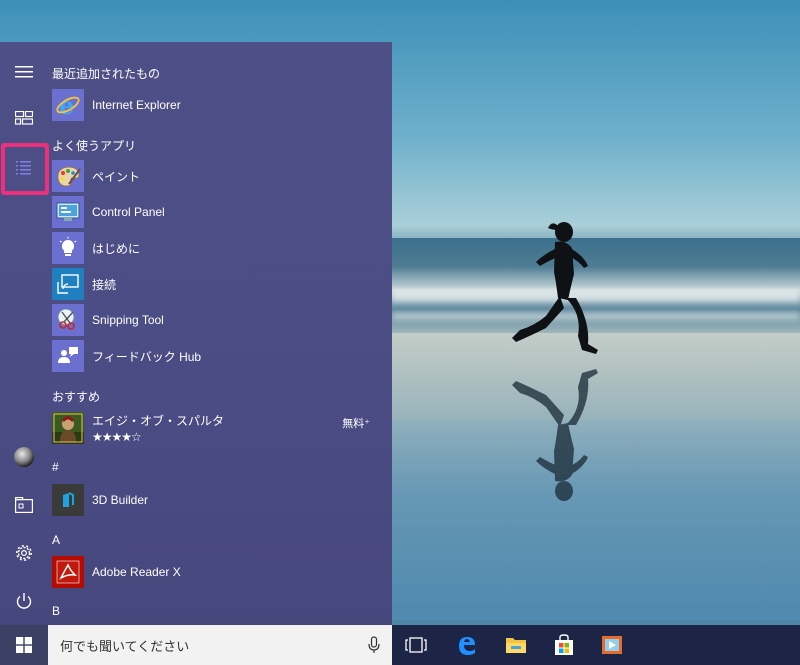 Image resolution: width=800 pixels, height=665 pixels. I want to click on internet-explorer-icon: e, so click(68, 105).